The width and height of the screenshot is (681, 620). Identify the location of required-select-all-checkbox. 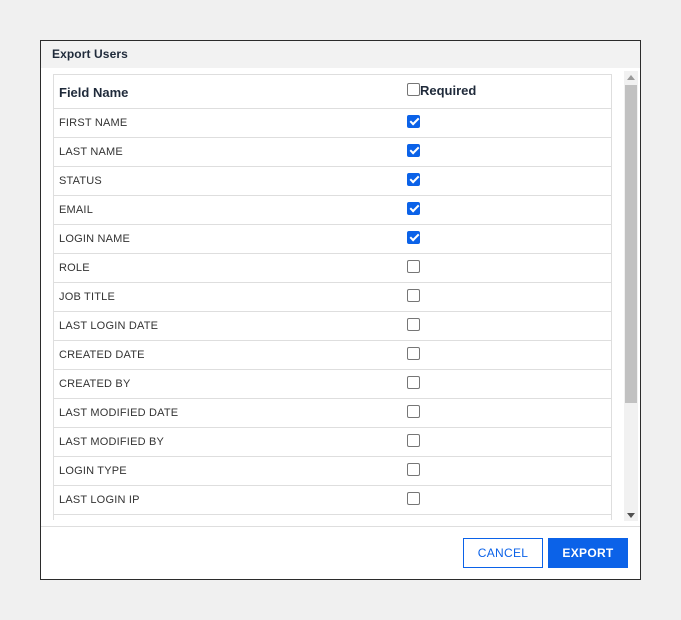
(413, 90).